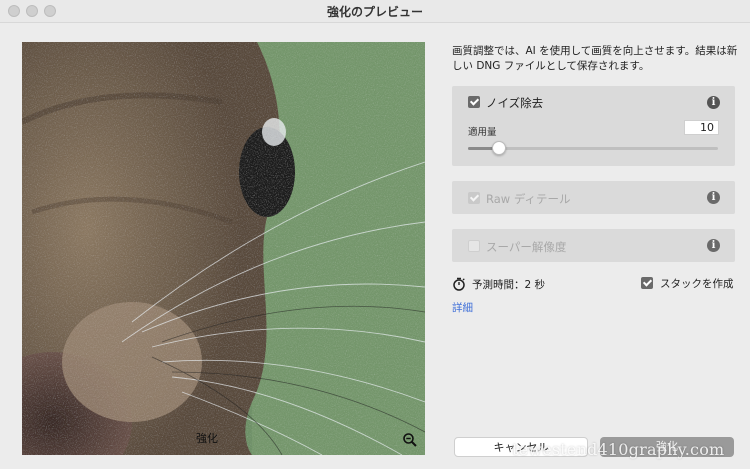 The image size is (750, 469). Describe the element at coordinates (713, 102) in the screenshot. I see `noise-reduction-info-icon: i` at that location.